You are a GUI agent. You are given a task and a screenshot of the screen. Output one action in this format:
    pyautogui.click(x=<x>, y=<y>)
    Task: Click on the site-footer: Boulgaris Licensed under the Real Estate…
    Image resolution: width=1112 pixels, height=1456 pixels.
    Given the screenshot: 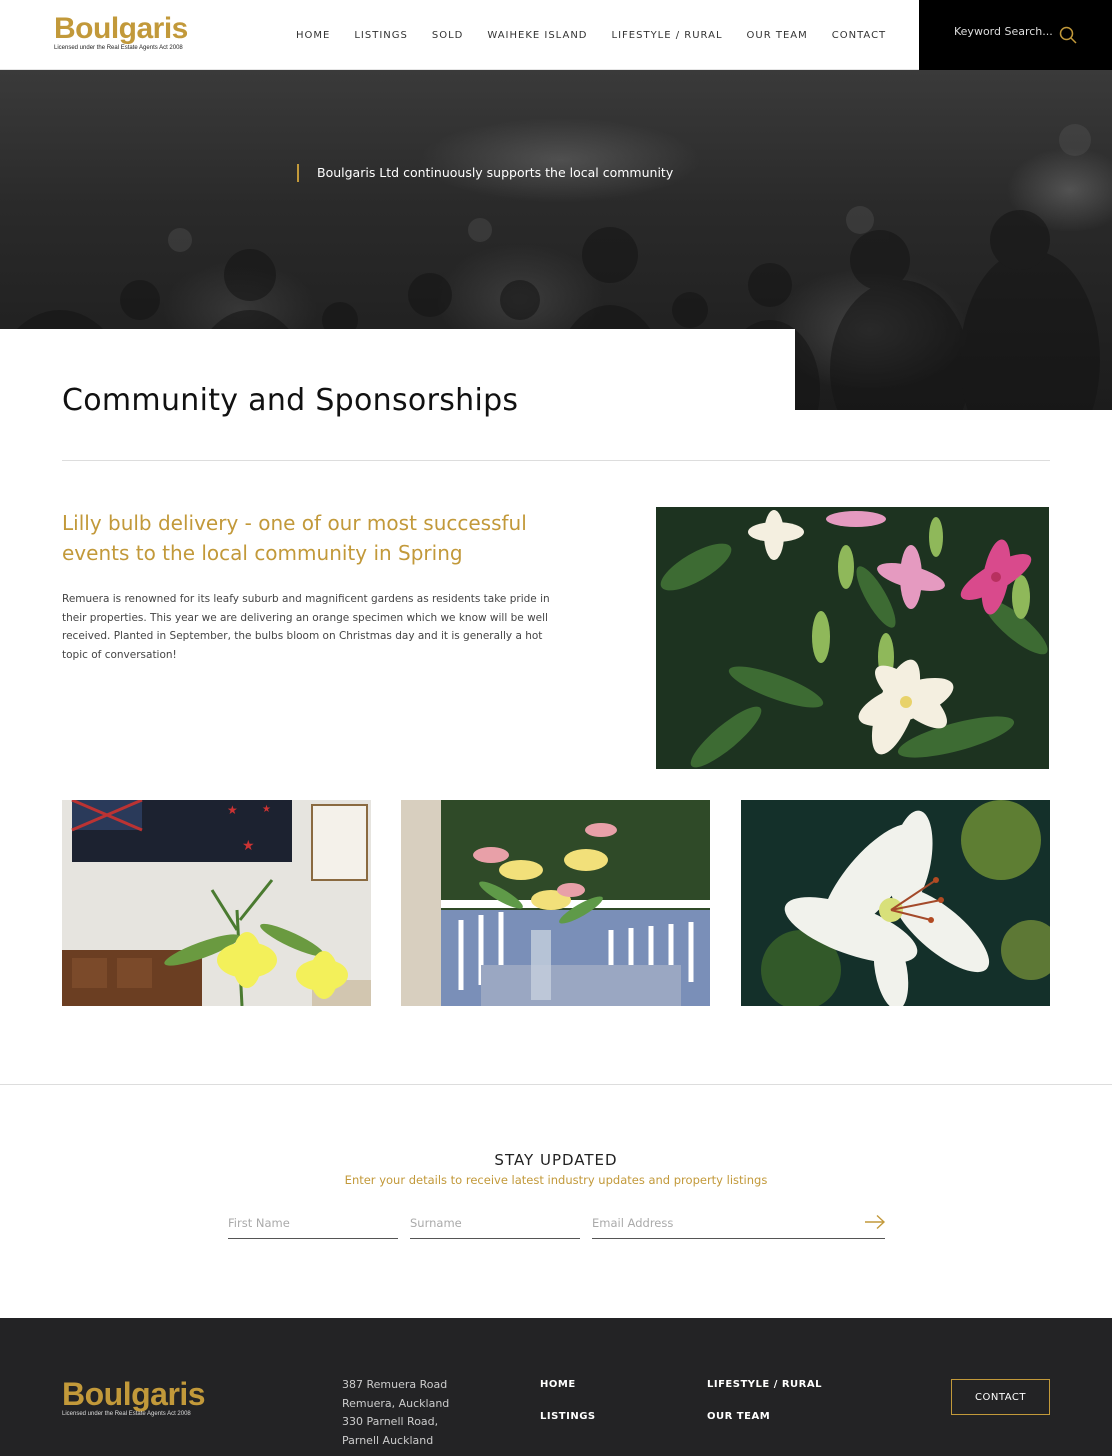 What is the action you would take?
    pyautogui.click(x=556, y=1387)
    